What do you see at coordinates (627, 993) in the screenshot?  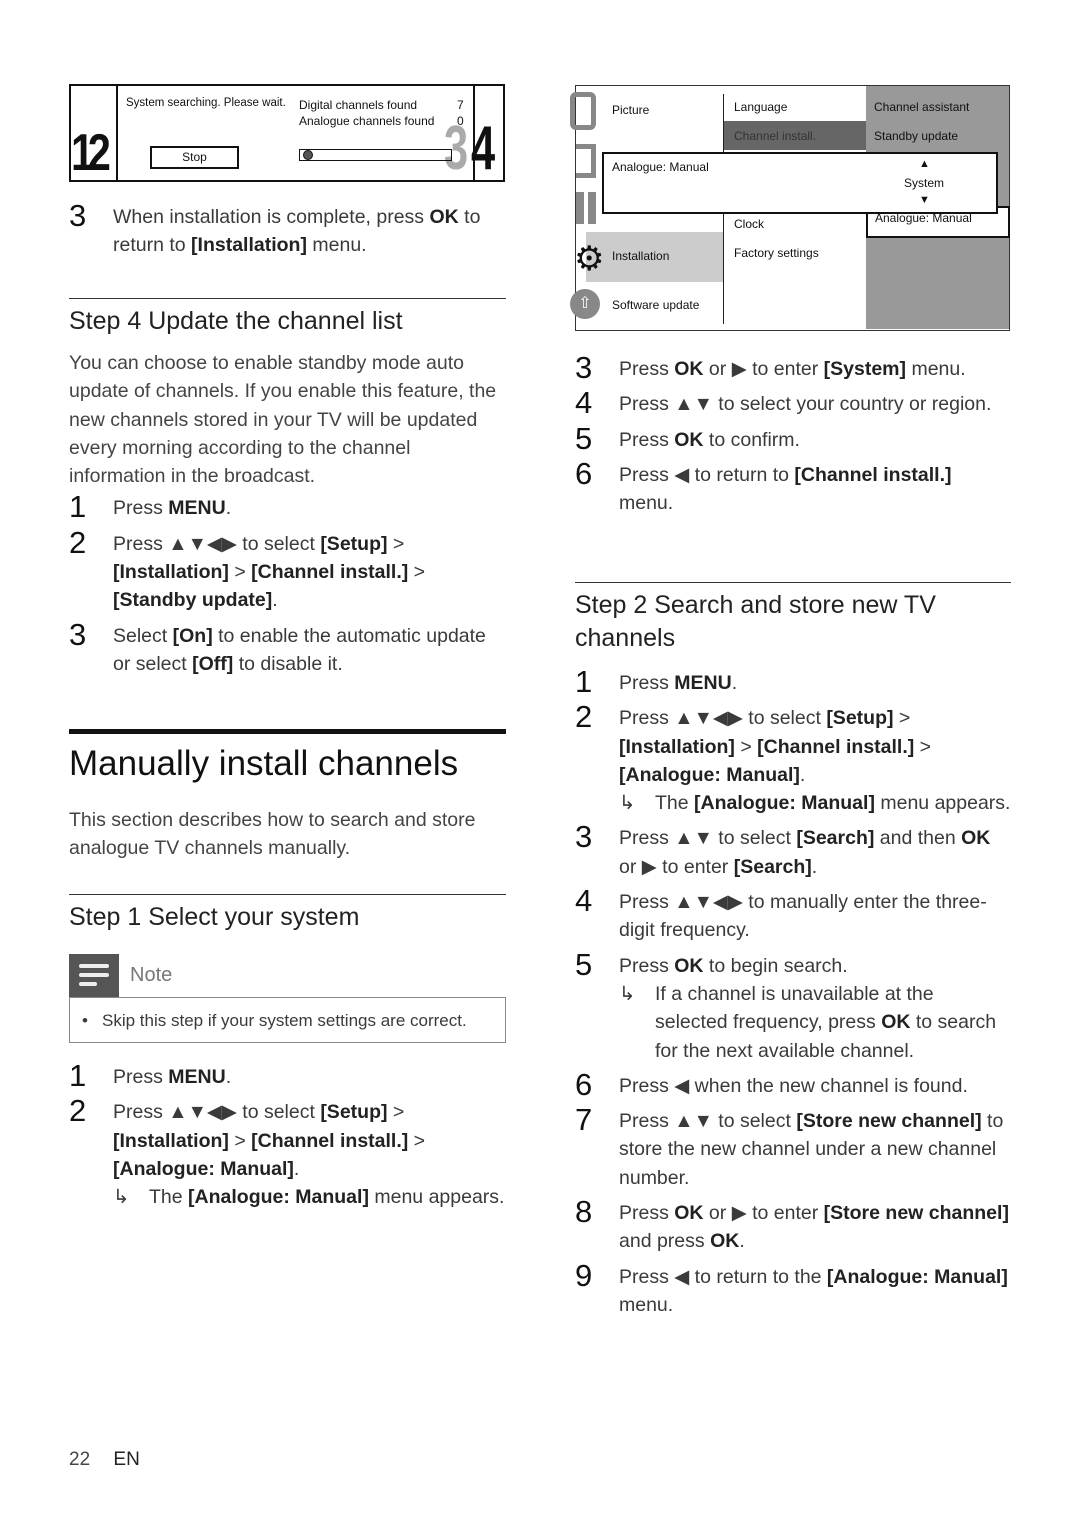 I see `result-arrow-icon: ↳` at bounding box center [627, 993].